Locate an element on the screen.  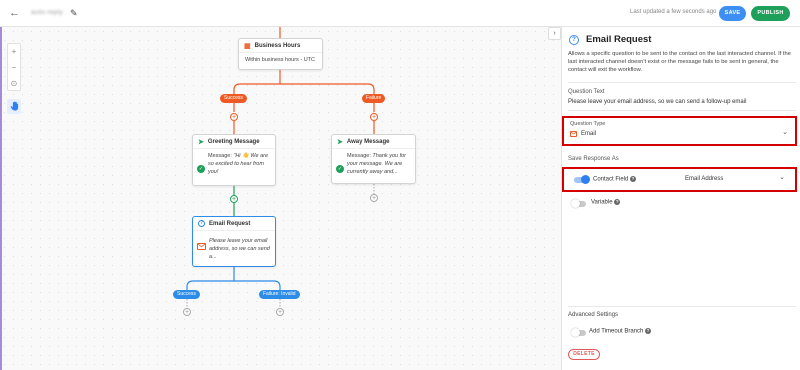
delete-button: DELETE is located at coordinates (584, 354).